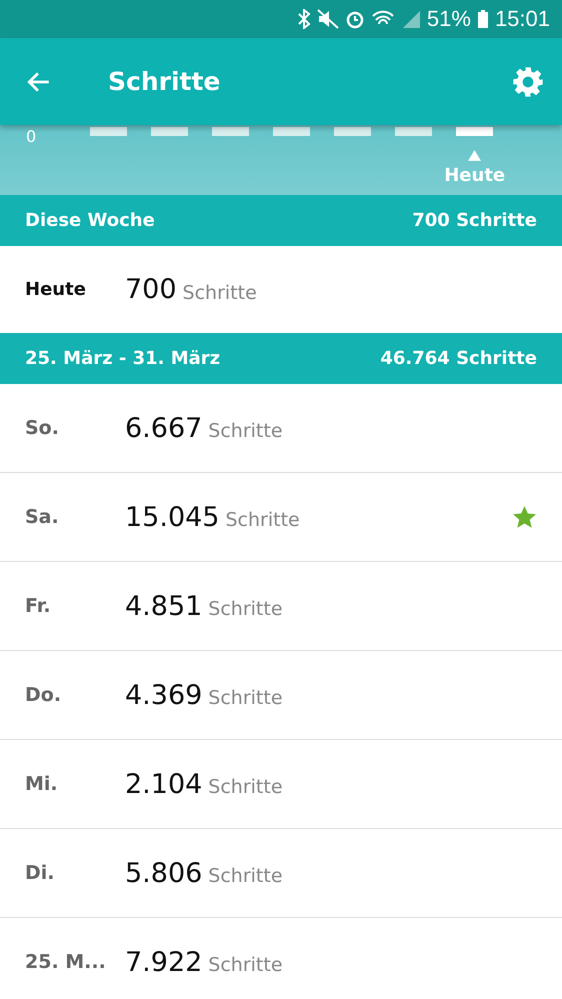 This screenshot has height=999, width=562. I want to click on day-row: Do. 4.369 Schritte, so click(281, 695).